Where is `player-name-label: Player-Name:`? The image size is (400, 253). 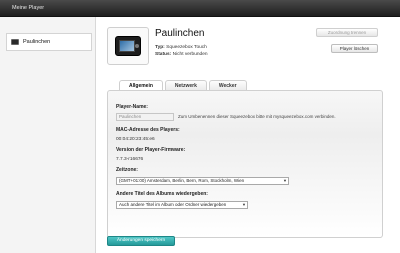 player-name-label: Player-Name: is located at coordinates (132, 107).